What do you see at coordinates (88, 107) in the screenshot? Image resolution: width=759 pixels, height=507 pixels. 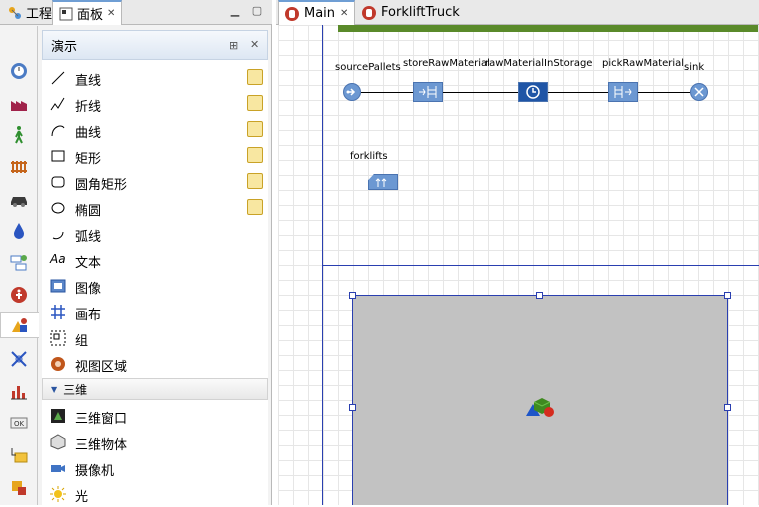 I see `palette-item-label: 折线` at bounding box center [88, 107].